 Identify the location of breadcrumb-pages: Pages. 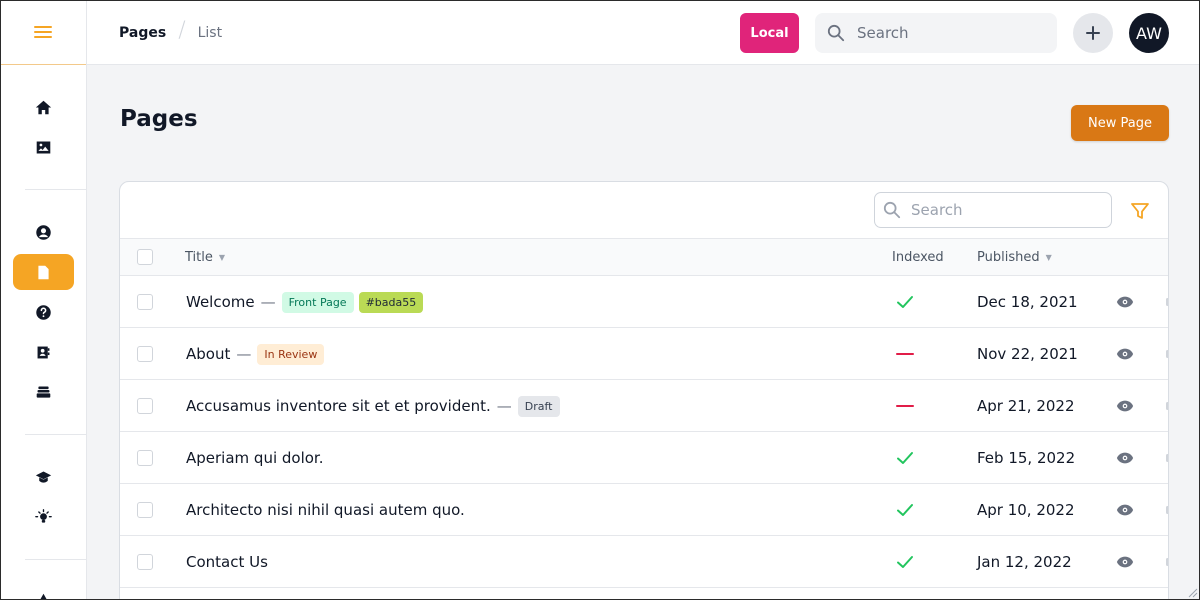
(142, 33).